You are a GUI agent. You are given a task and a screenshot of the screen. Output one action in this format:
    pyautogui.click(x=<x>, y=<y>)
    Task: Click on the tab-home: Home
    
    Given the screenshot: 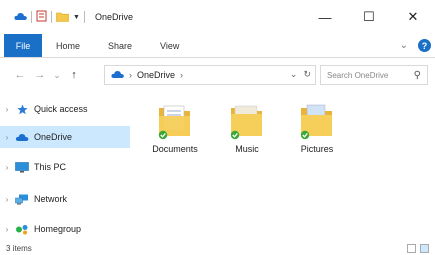 What is the action you would take?
    pyautogui.click(x=68, y=45)
    